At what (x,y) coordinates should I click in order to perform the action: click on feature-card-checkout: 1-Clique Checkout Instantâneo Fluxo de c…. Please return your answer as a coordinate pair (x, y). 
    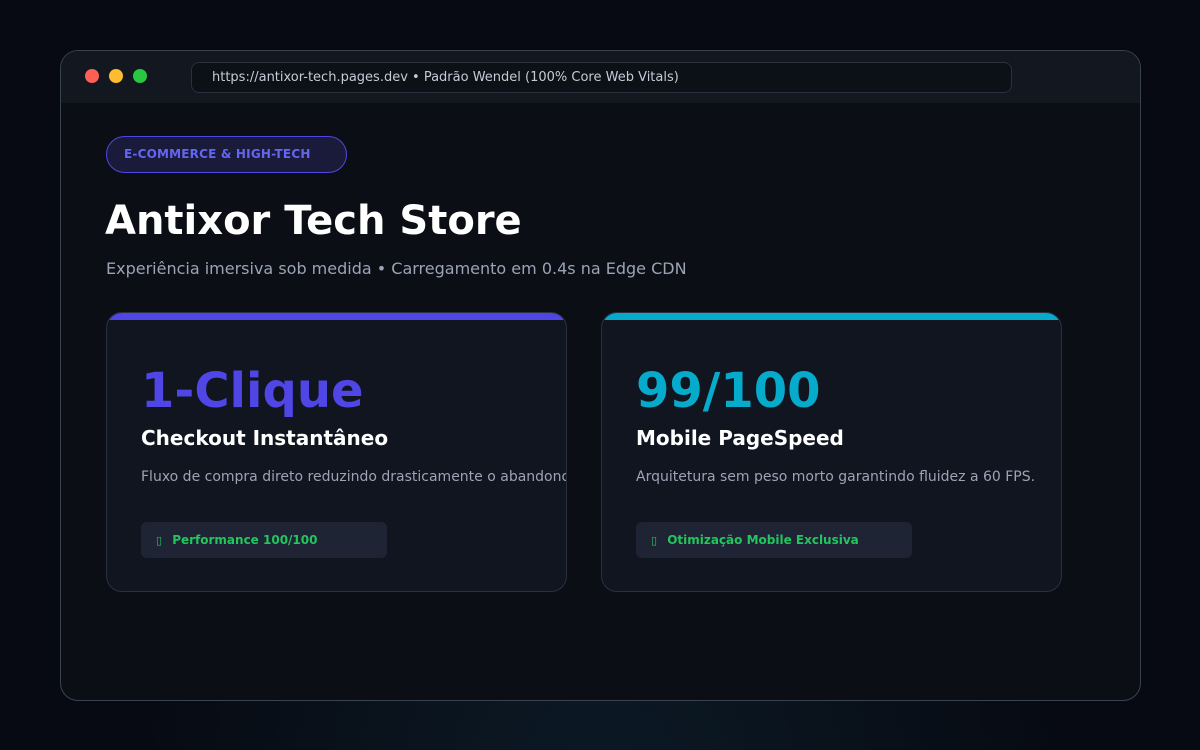
    Looking at the image, I should click on (336, 452).